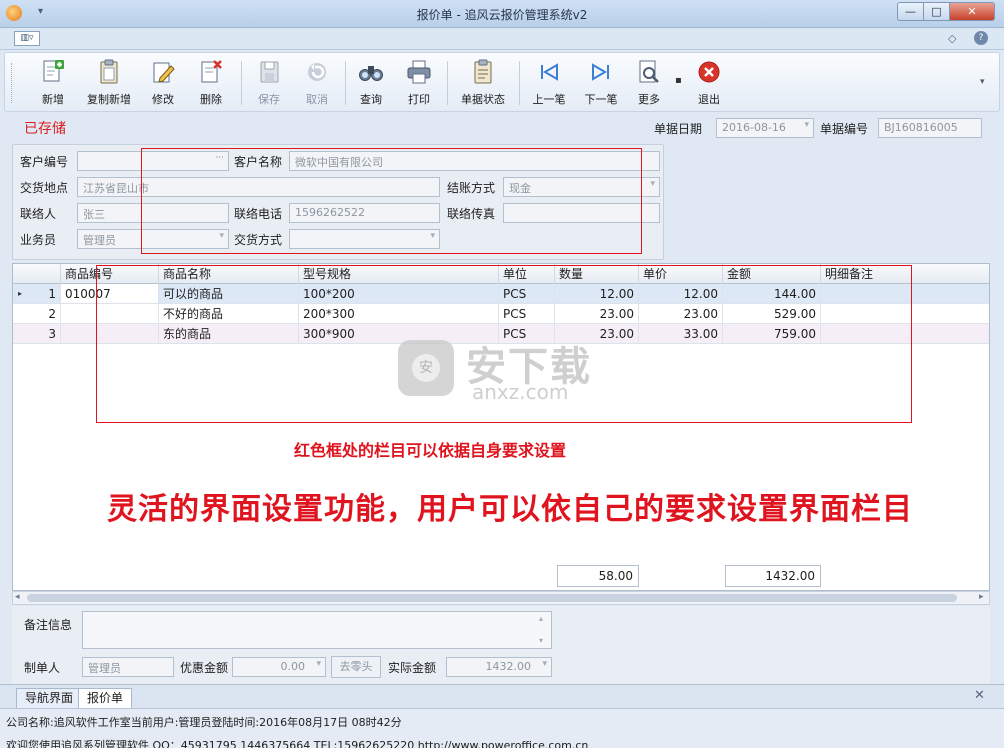 This screenshot has height=748, width=1004. Describe the element at coordinates (391, 201) in the screenshot. I see `annotation-frame-form` at that location.